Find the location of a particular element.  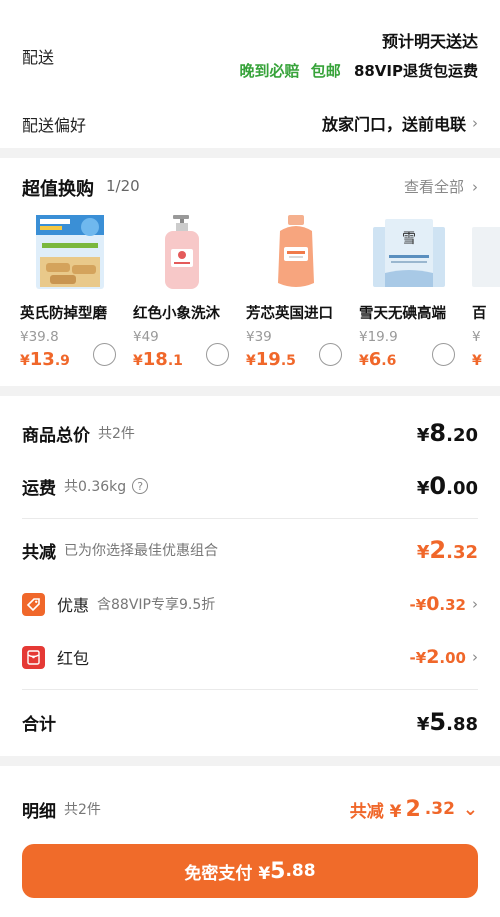

view-all-link: 查看全部 › is located at coordinates (441, 186).